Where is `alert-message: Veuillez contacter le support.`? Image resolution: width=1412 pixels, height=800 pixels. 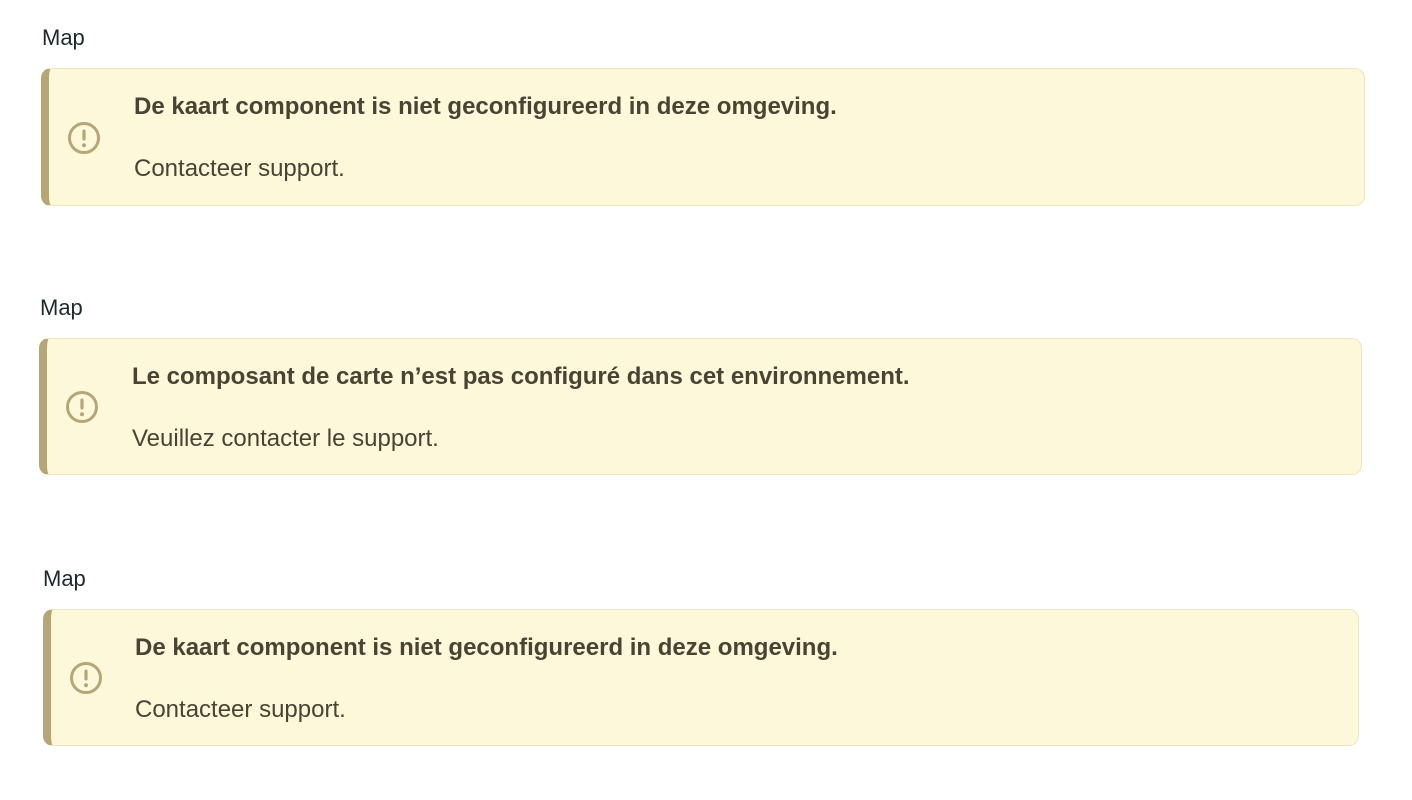
alert-message: Veuillez contacter le support. is located at coordinates (285, 438).